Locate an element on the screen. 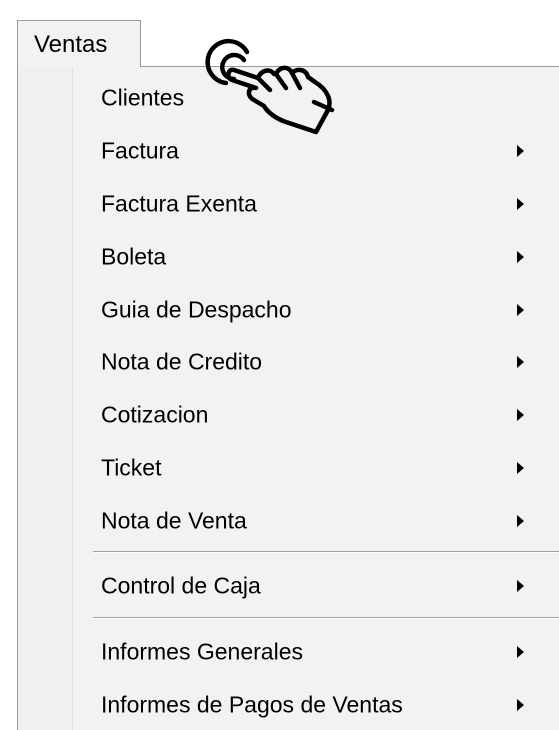 The image size is (559, 730). menu-item-label: Cotizacion is located at coordinates (155, 414).